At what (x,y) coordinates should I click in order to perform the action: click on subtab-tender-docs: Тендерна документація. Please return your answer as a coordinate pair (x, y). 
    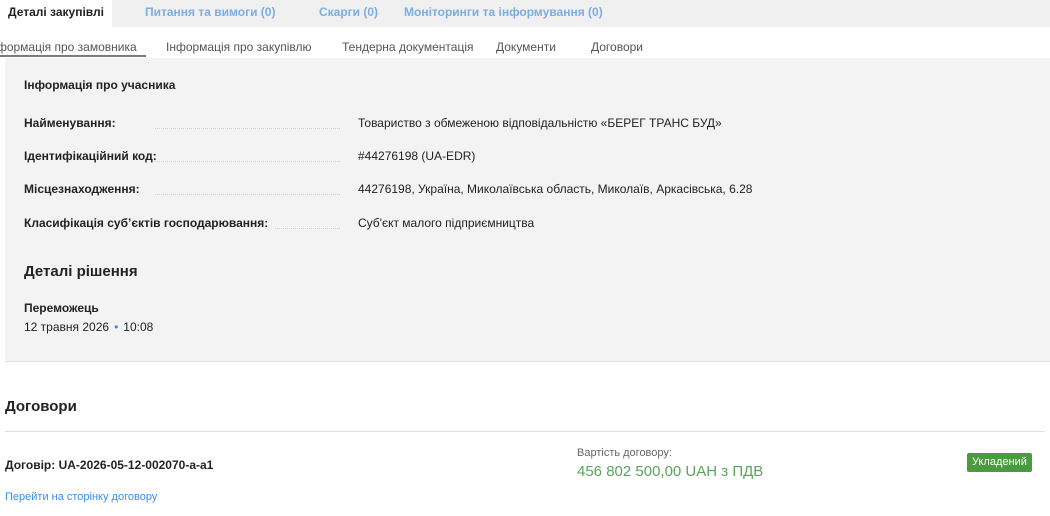
    Looking at the image, I should click on (408, 47).